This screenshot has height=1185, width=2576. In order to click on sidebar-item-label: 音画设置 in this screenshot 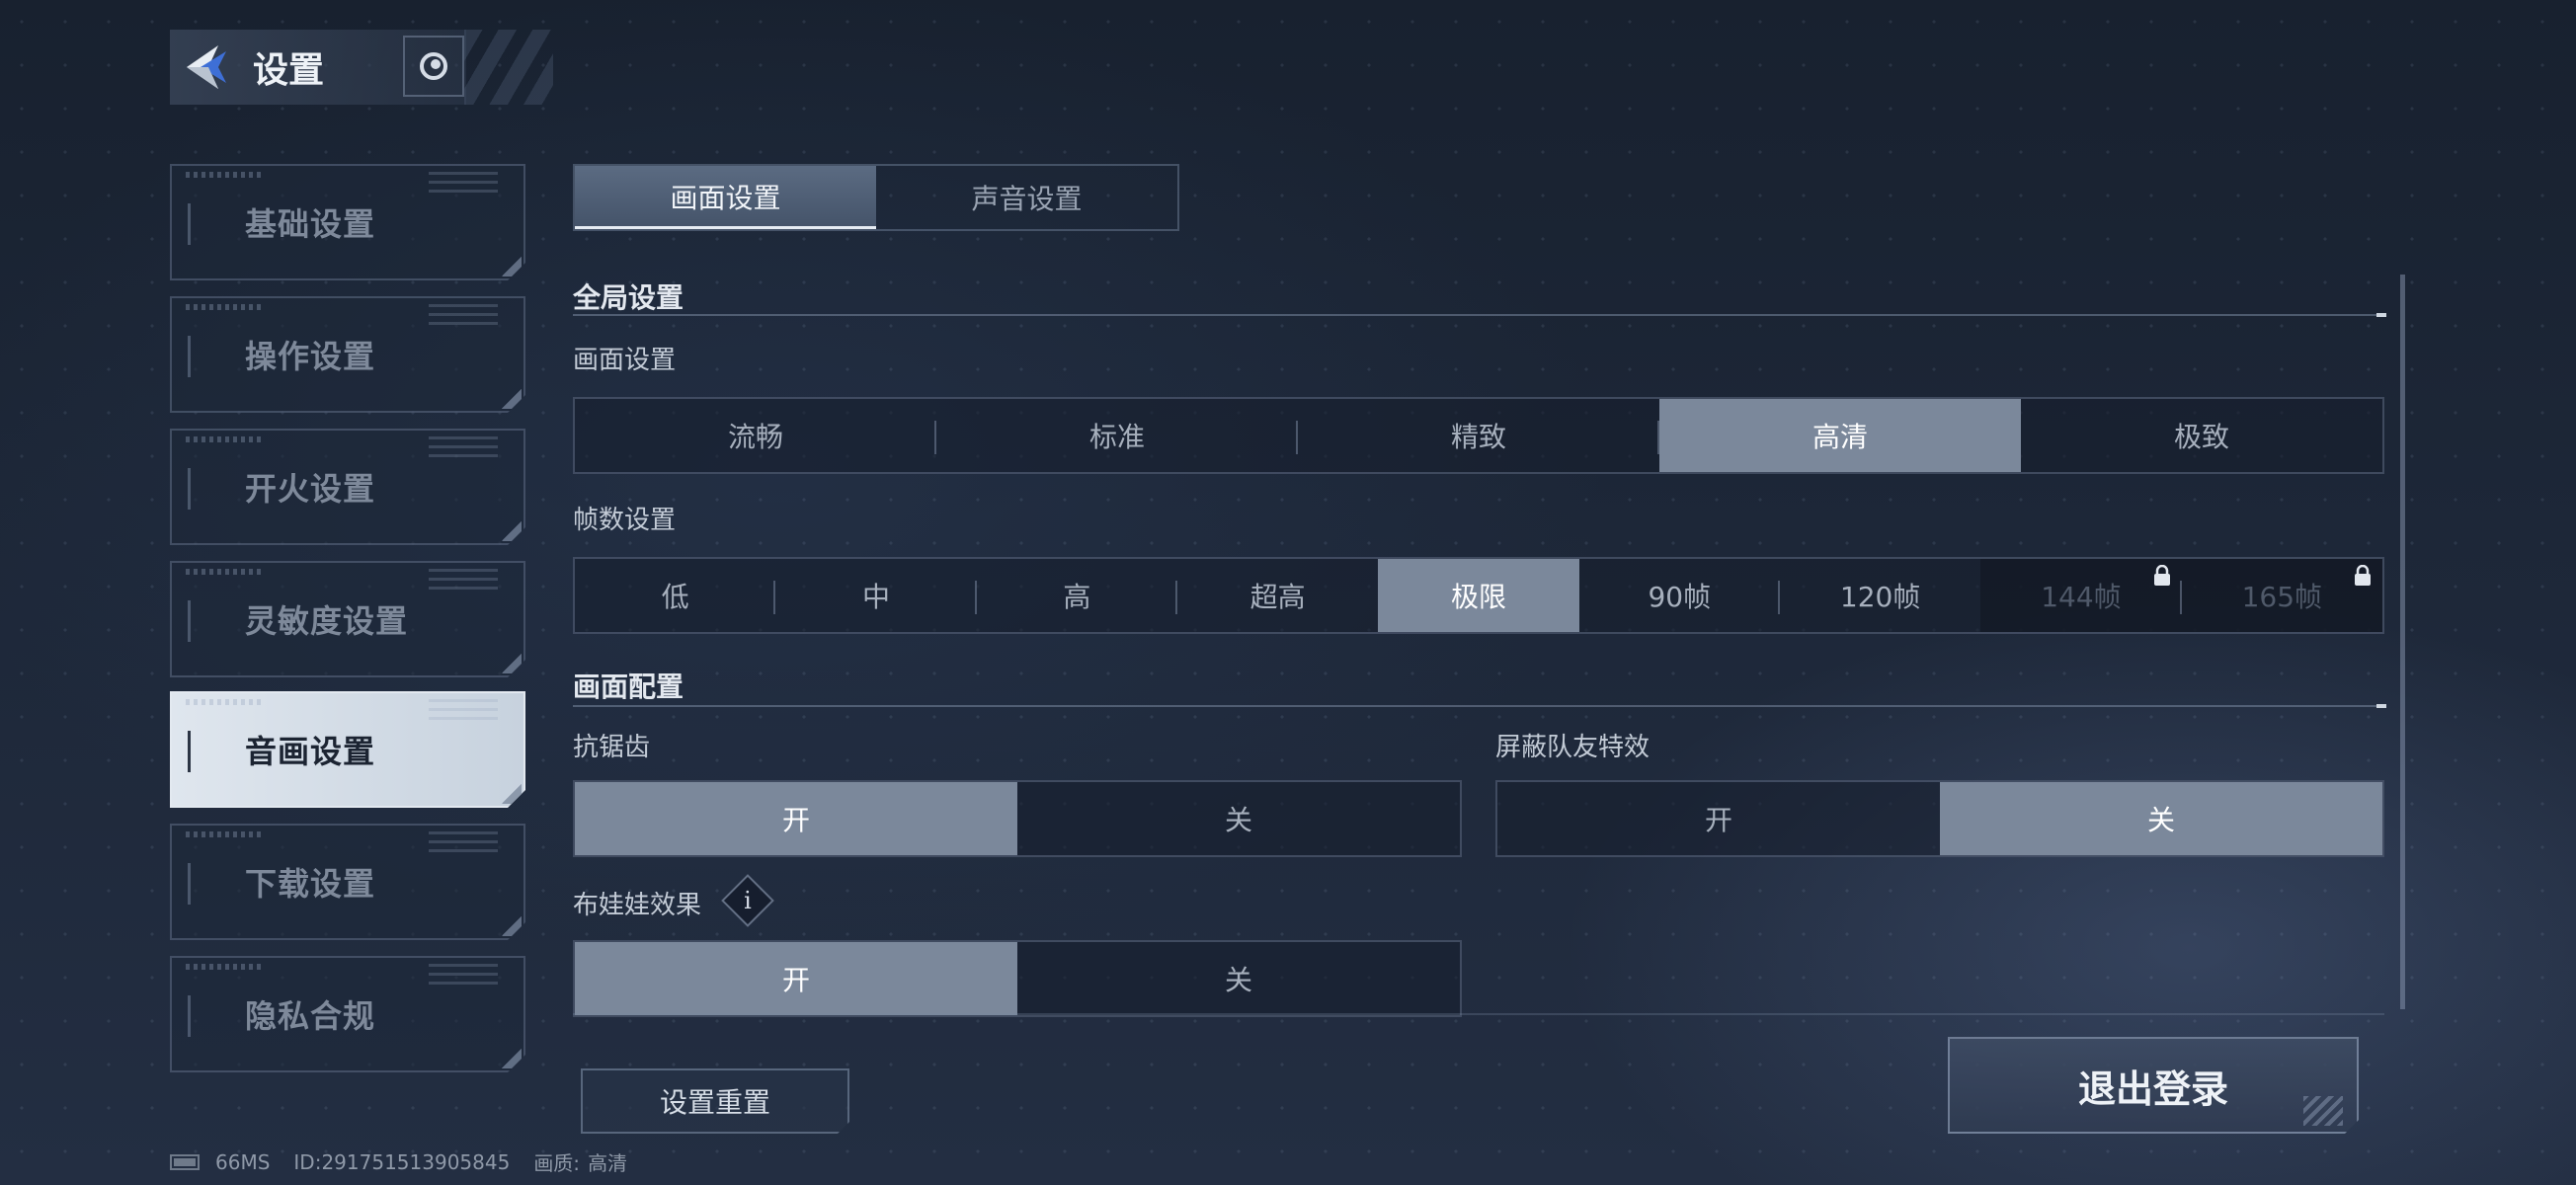, I will do `click(310, 752)`.